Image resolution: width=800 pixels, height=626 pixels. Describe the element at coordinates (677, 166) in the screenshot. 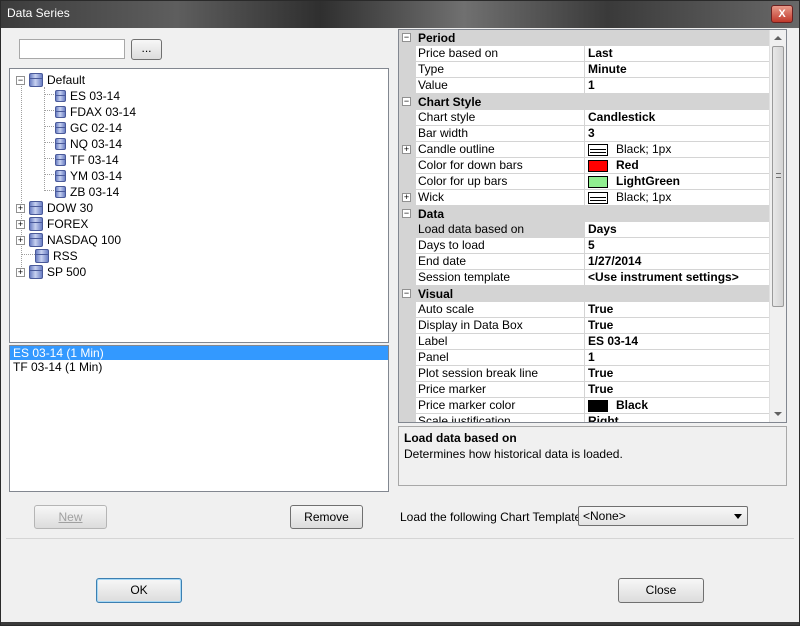

I see `property-value: Red` at that location.